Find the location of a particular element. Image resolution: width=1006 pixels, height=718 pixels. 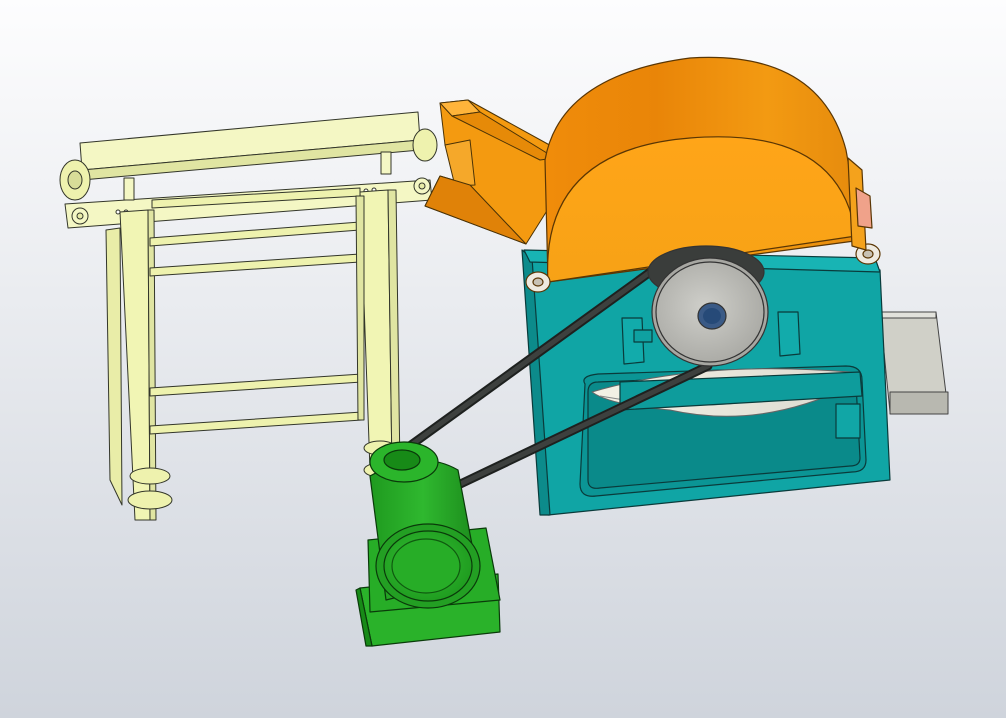

driven-pulley is located at coordinates (708, 306).